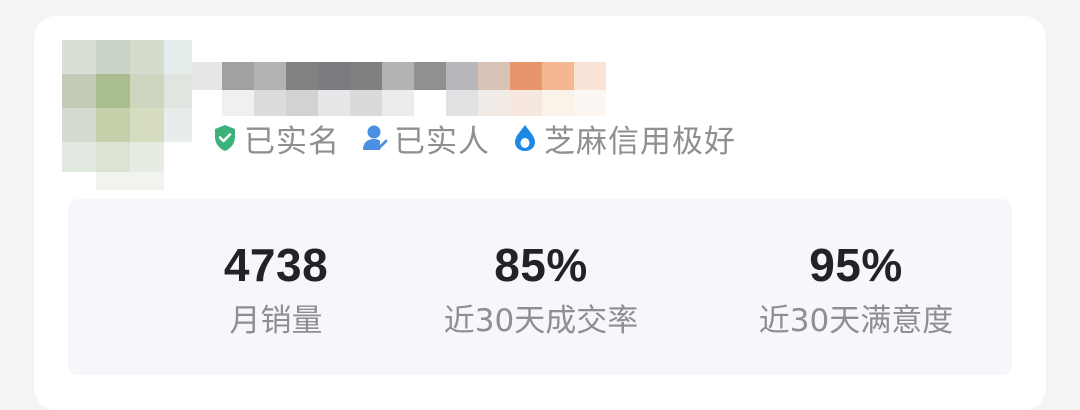 The height and width of the screenshot is (410, 1080). Describe the element at coordinates (541, 265) in the screenshot. I see `stat-value: 85%` at that location.